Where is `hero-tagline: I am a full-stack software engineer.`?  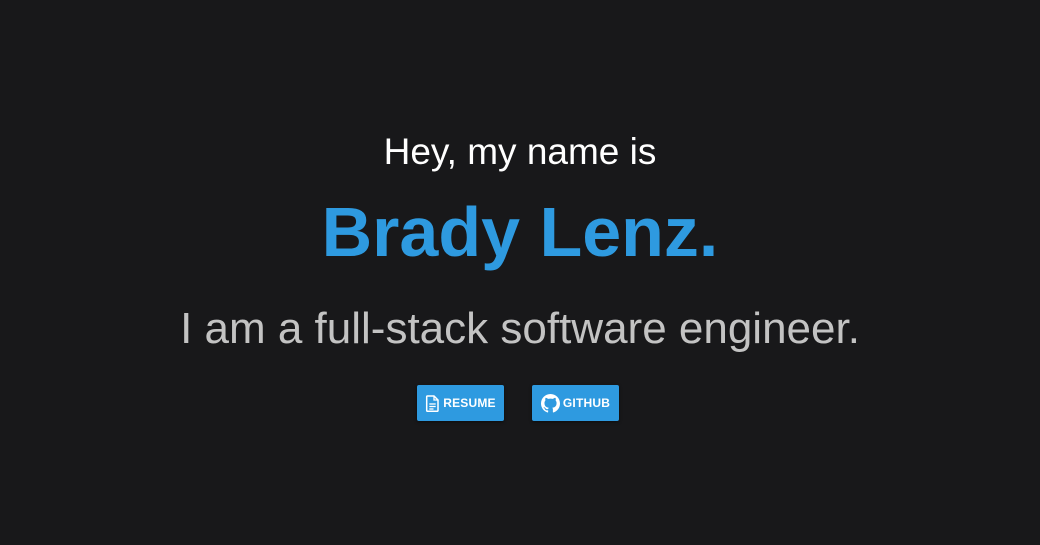 hero-tagline: I am a full-stack software engineer. is located at coordinates (520, 328).